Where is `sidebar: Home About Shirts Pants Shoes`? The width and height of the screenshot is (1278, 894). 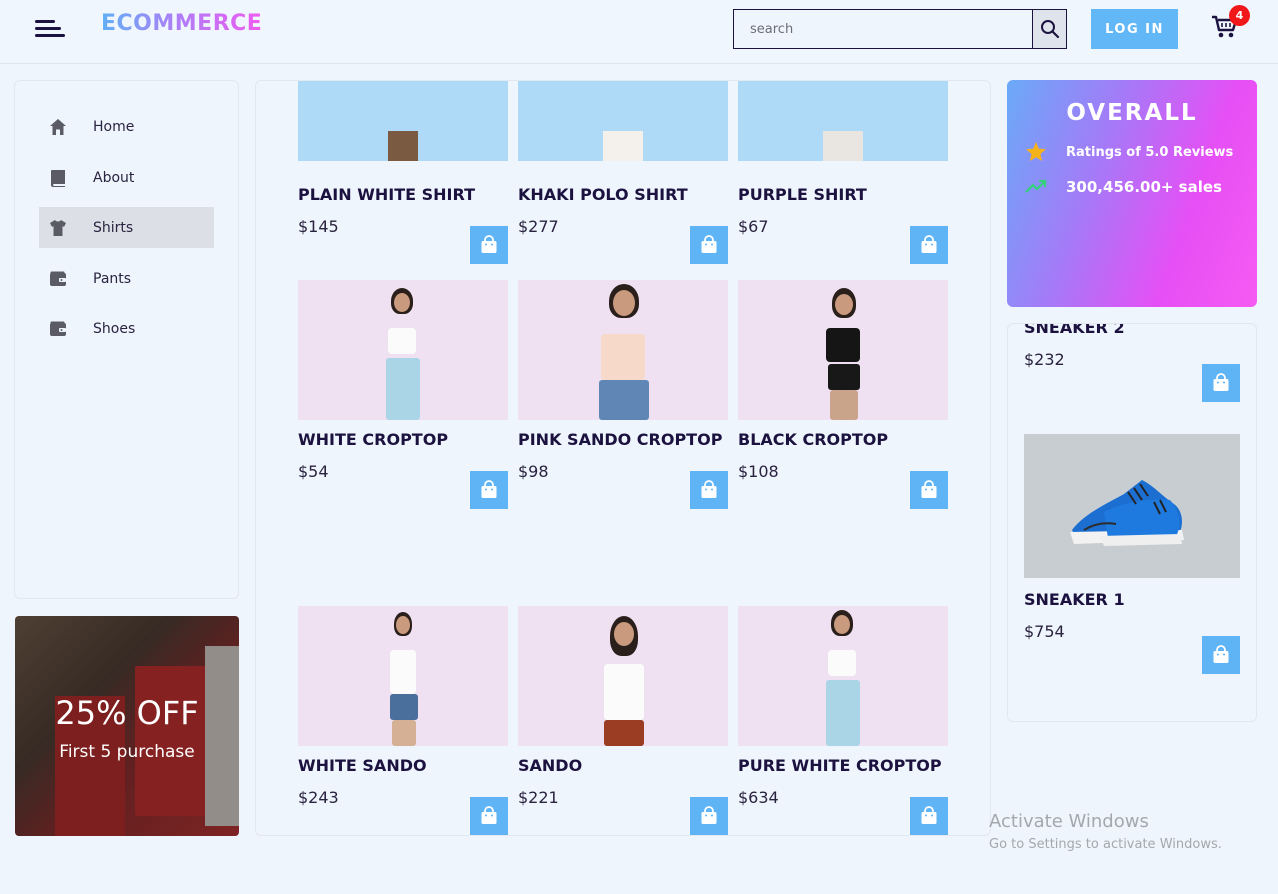
sidebar: Home About Shirts Pants Shoes is located at coordinates (126, 339).